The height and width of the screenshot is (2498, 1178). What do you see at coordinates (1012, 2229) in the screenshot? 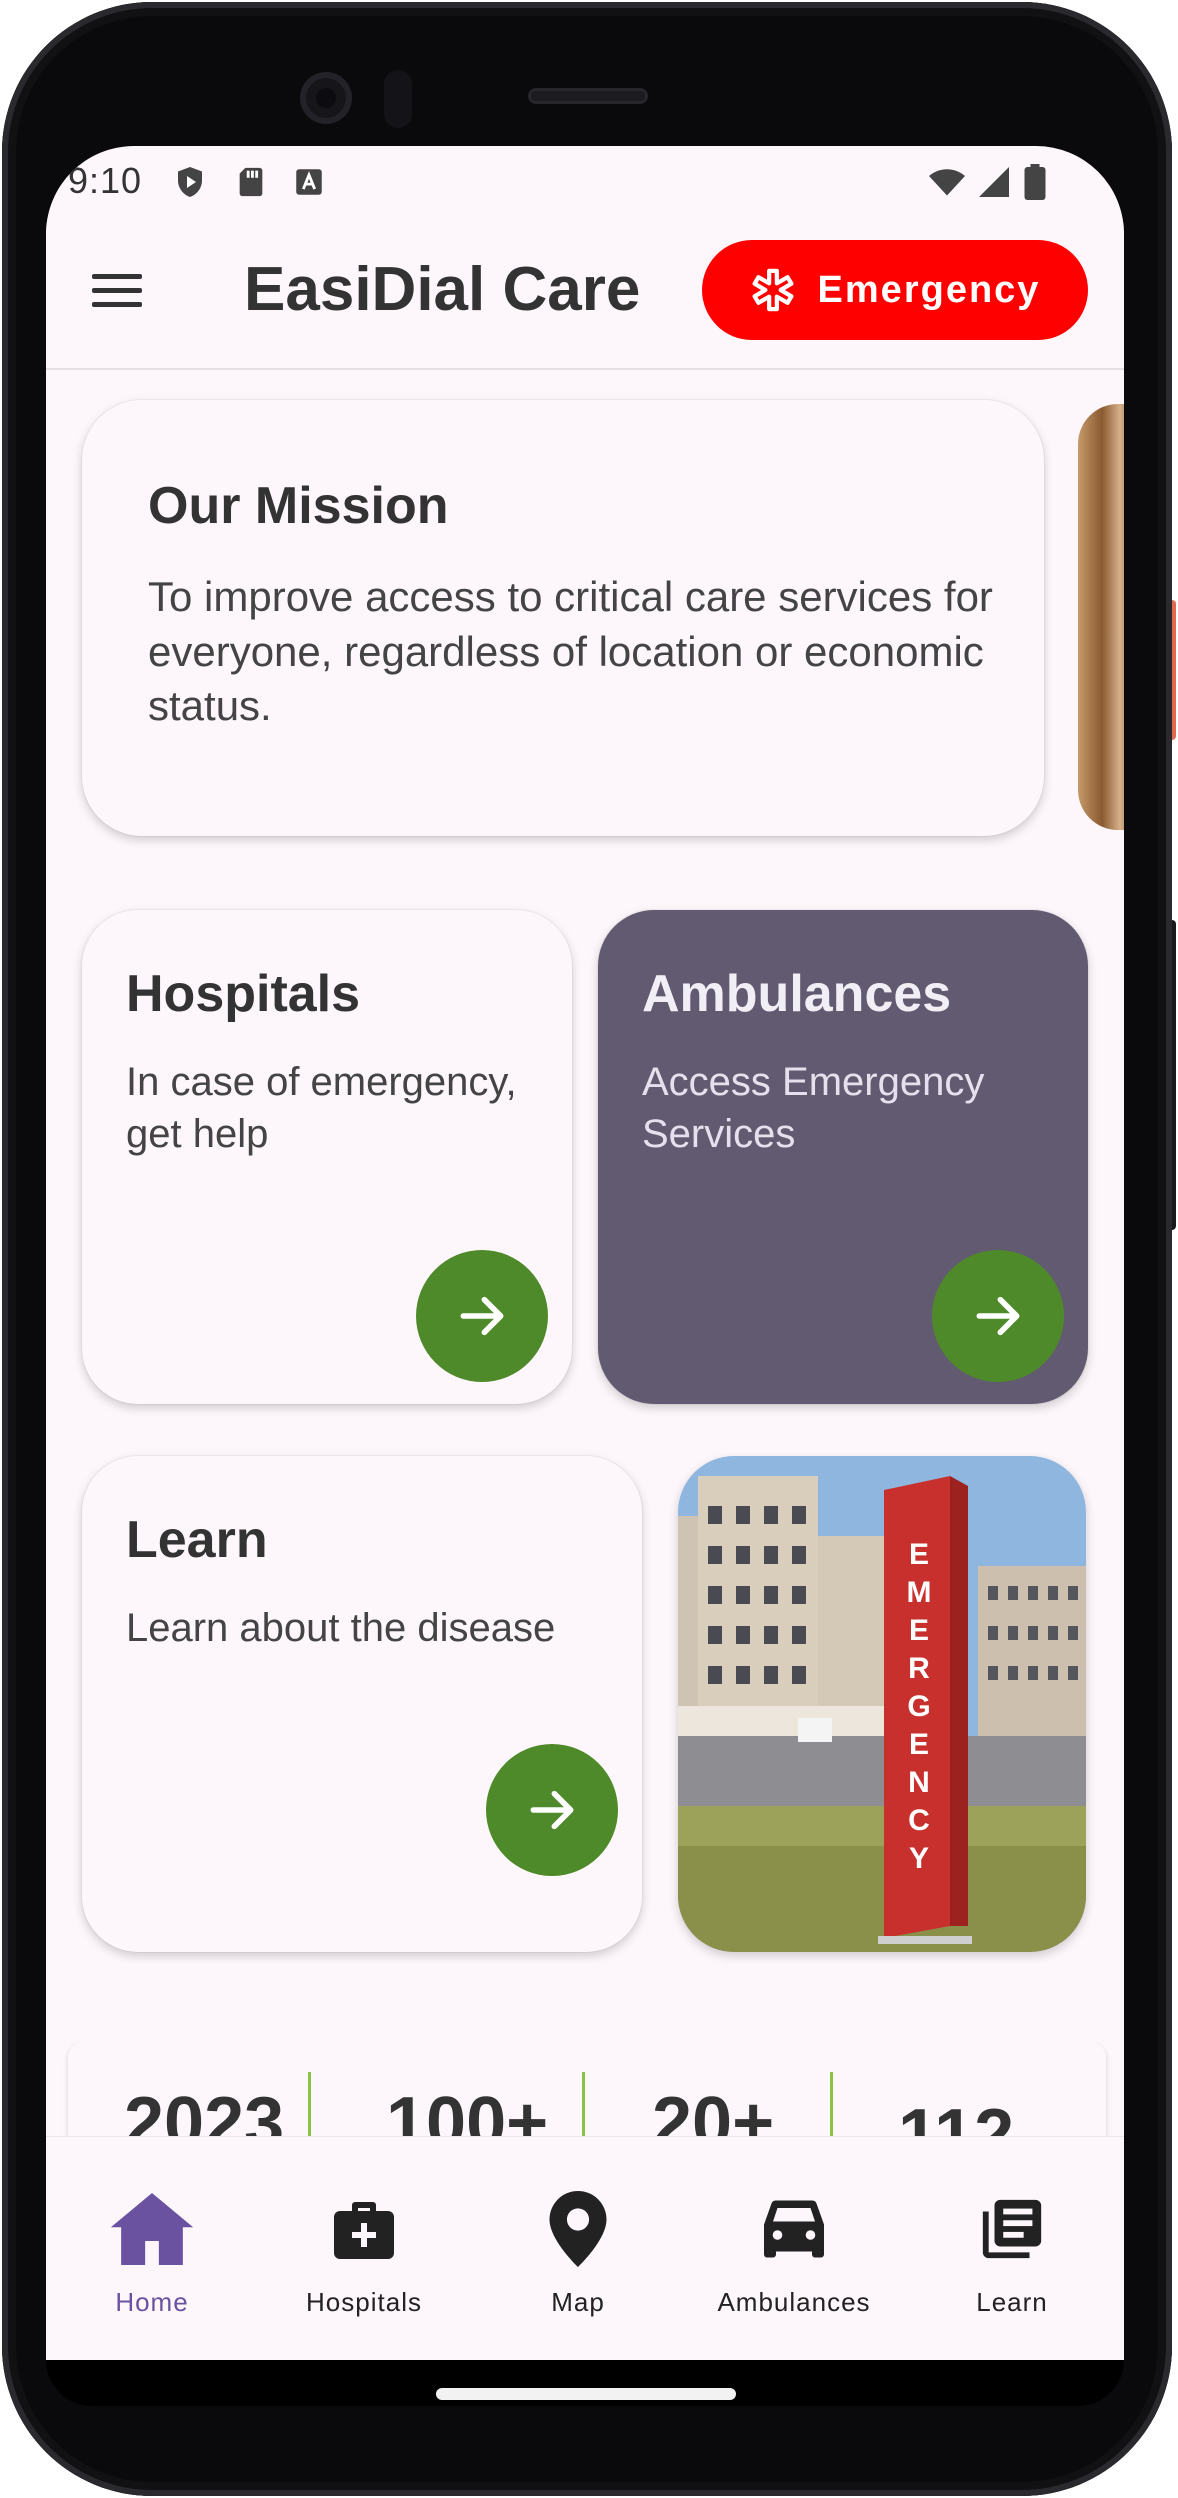
I see `library-books-icon` at bounding box center [1012, 2229].